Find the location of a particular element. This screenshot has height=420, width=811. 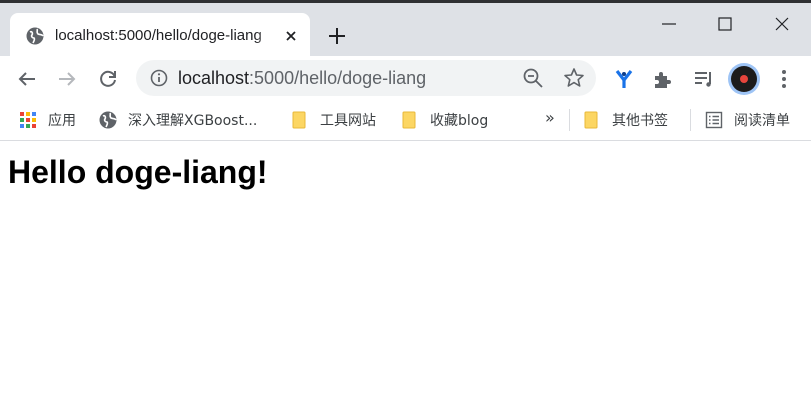

profile-avatar is located at coordinates (744, 79).